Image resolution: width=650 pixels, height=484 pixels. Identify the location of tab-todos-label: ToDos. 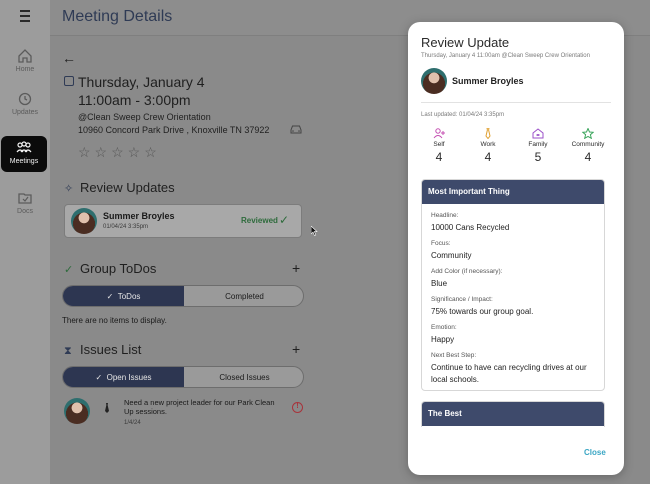
(129, 296).